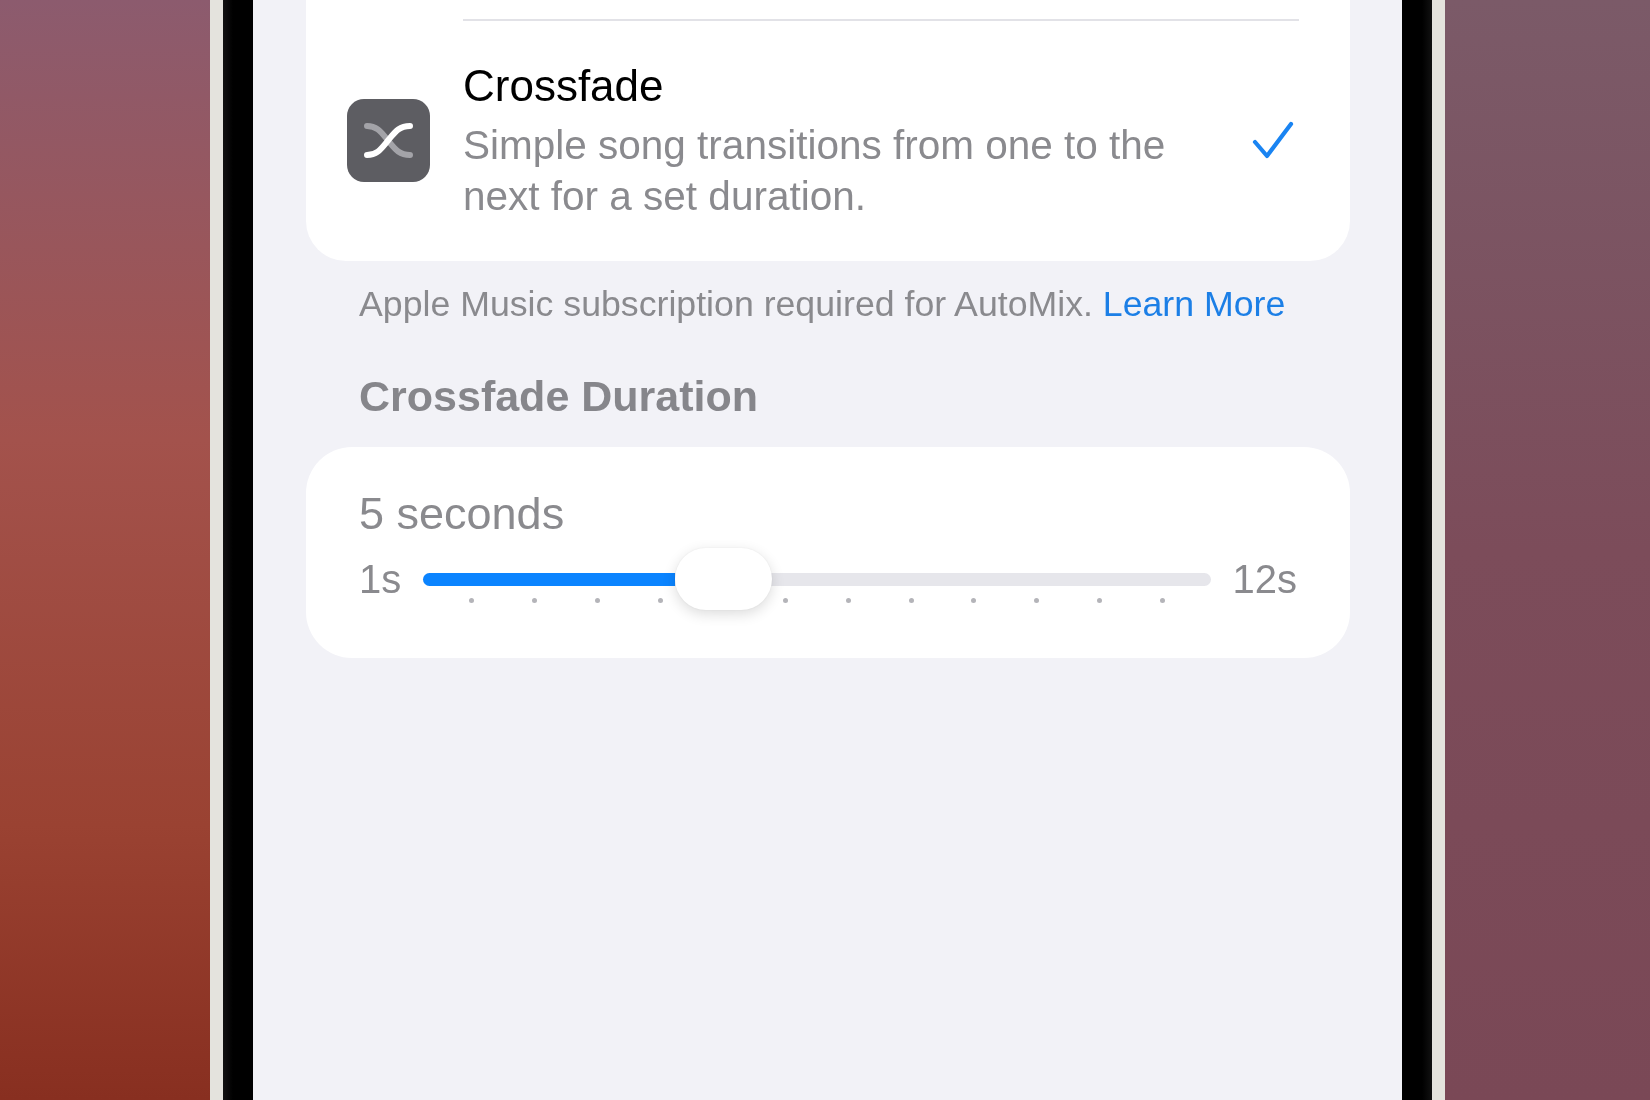  Describe the element at coordinates (723, 579) in the screenshot. I see `slider-thumb` at that location.